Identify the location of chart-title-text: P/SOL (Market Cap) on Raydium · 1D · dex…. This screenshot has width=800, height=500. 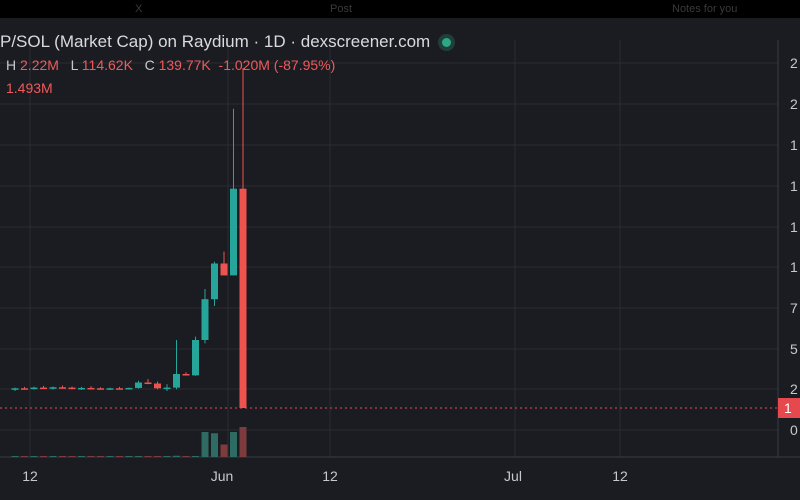
(215, 41).